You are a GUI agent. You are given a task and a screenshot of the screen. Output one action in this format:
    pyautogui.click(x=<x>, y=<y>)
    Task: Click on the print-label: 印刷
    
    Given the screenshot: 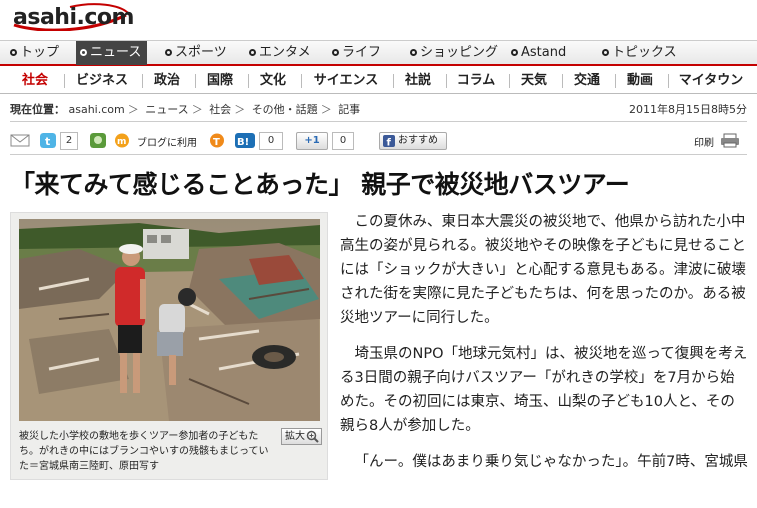 What is the action you would take?
    pyautogui.click(x=704, y=141)
    